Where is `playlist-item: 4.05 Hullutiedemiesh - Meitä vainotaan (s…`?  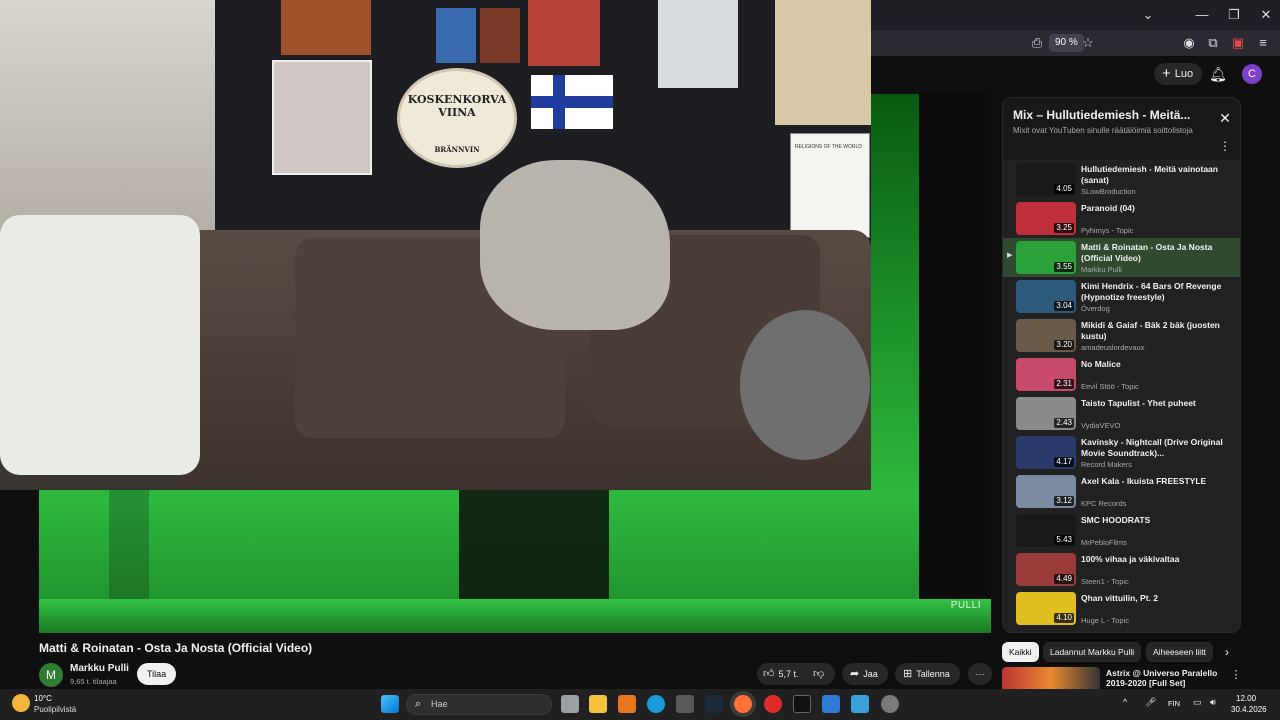
playlist-item: 4.05 Hullutiedemiesh - Meitä vainotaan (s… is located at coordinates (1121, 179).